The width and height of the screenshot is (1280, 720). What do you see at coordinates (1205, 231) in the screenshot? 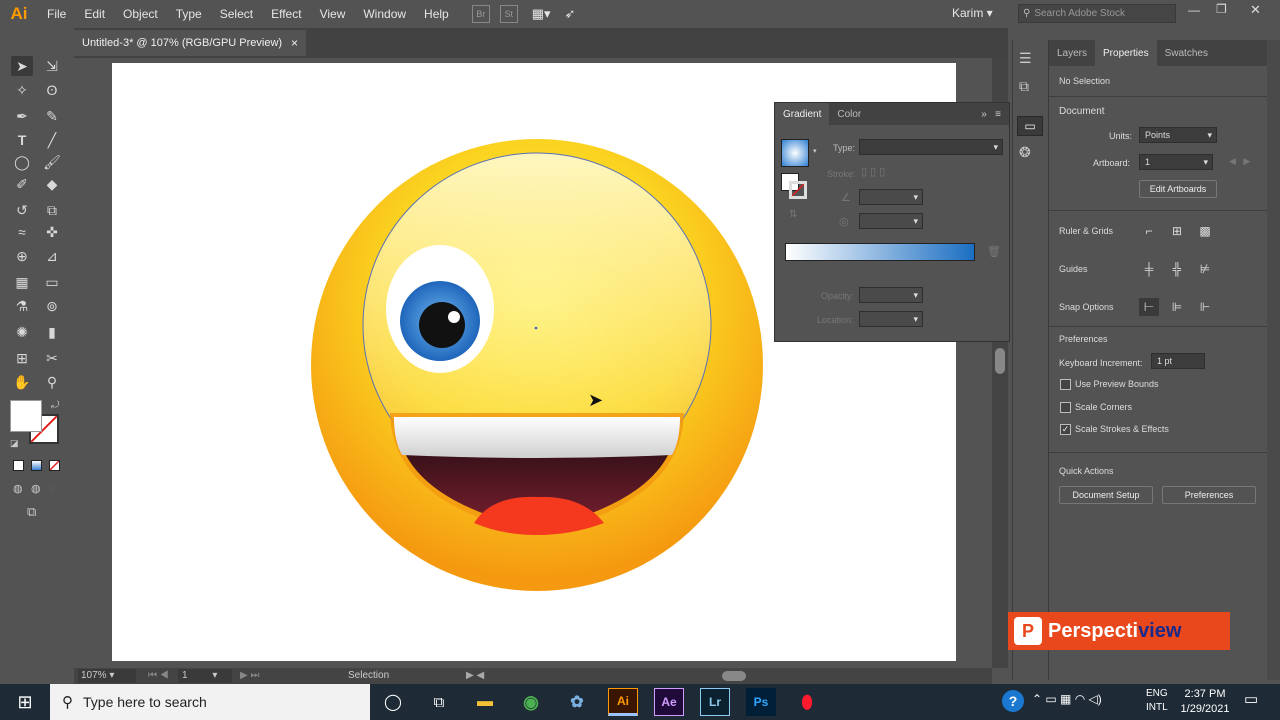
I see `transparency-grid-icon: ▩` at bounding box center [1205, 231].